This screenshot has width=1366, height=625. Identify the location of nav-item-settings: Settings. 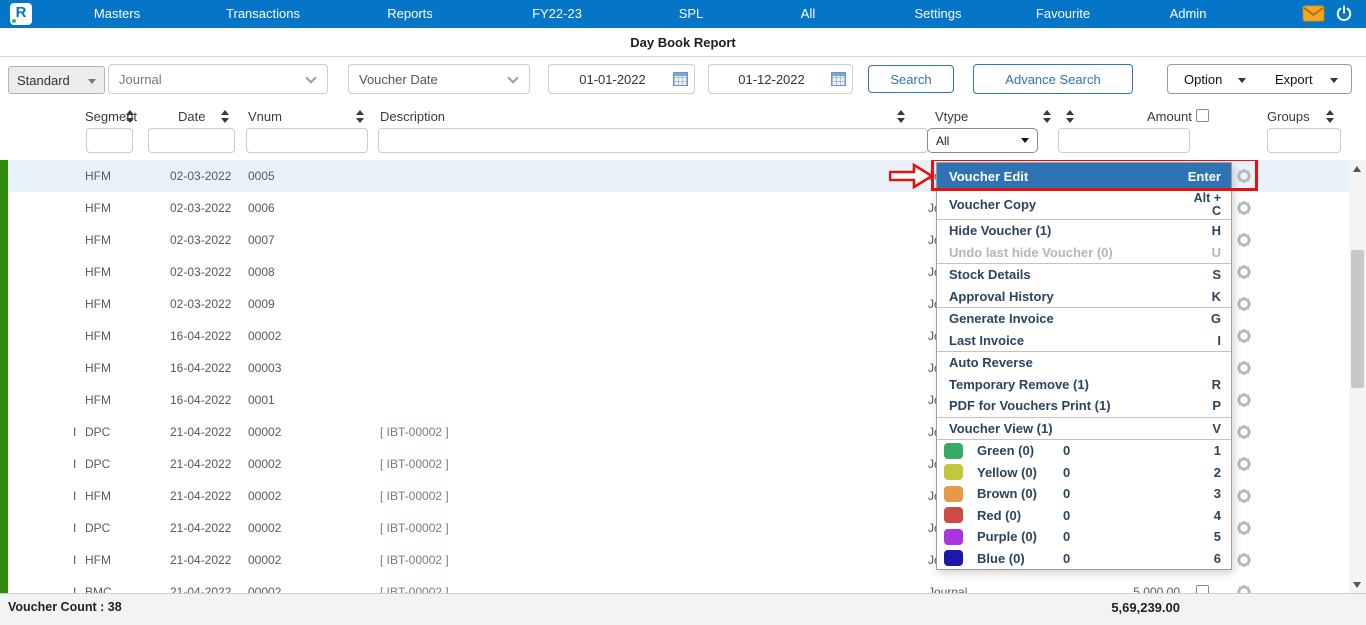
(938, 13).